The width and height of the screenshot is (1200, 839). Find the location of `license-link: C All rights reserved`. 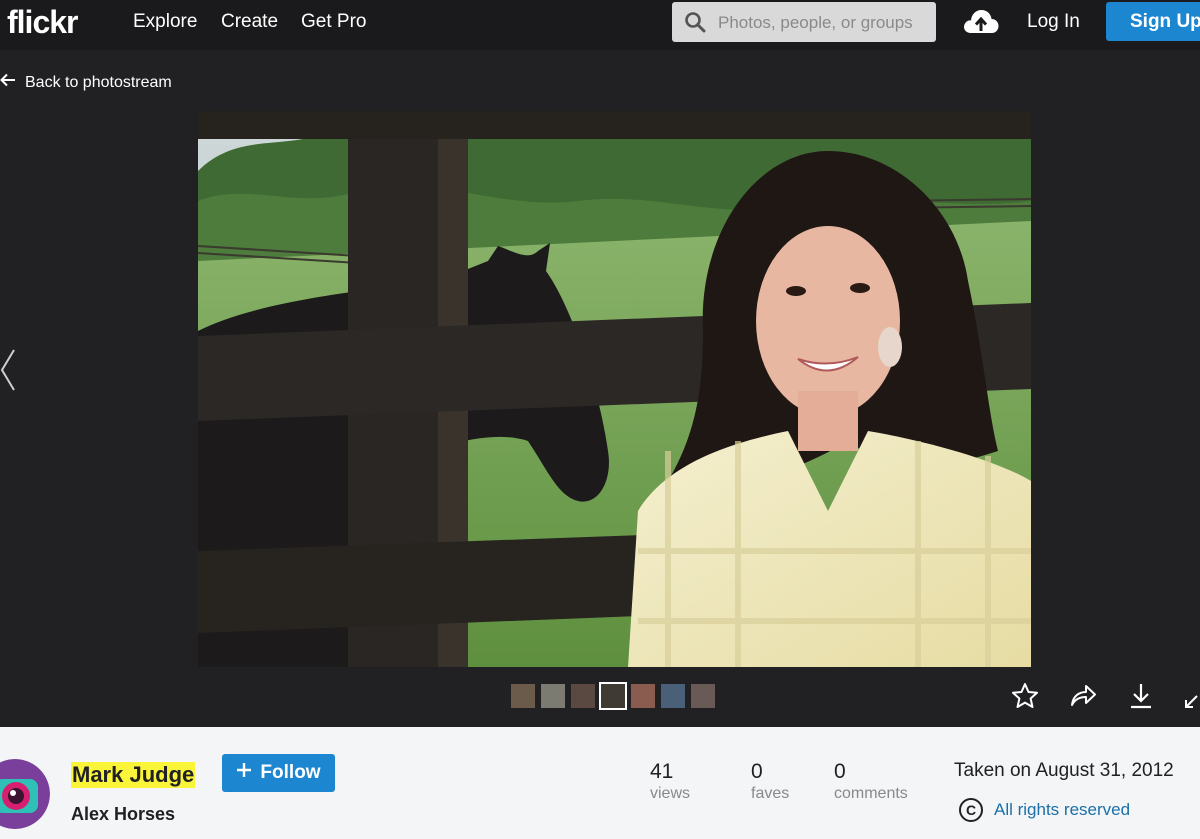

license-link: C All rights reserved is located at coordinates (1044, 810).